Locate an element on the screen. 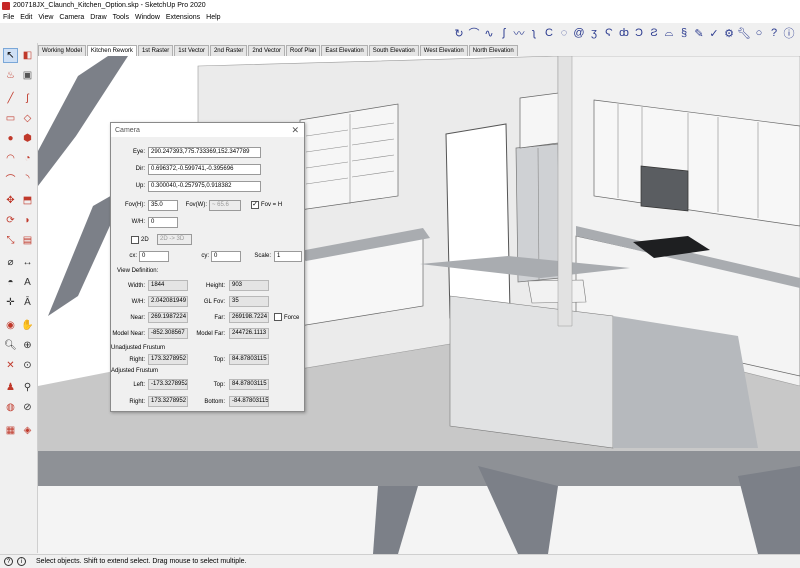 The width and height of the screenshot is (800, 568). tab-working-model: Working Model is located at coordinates (62, 50).